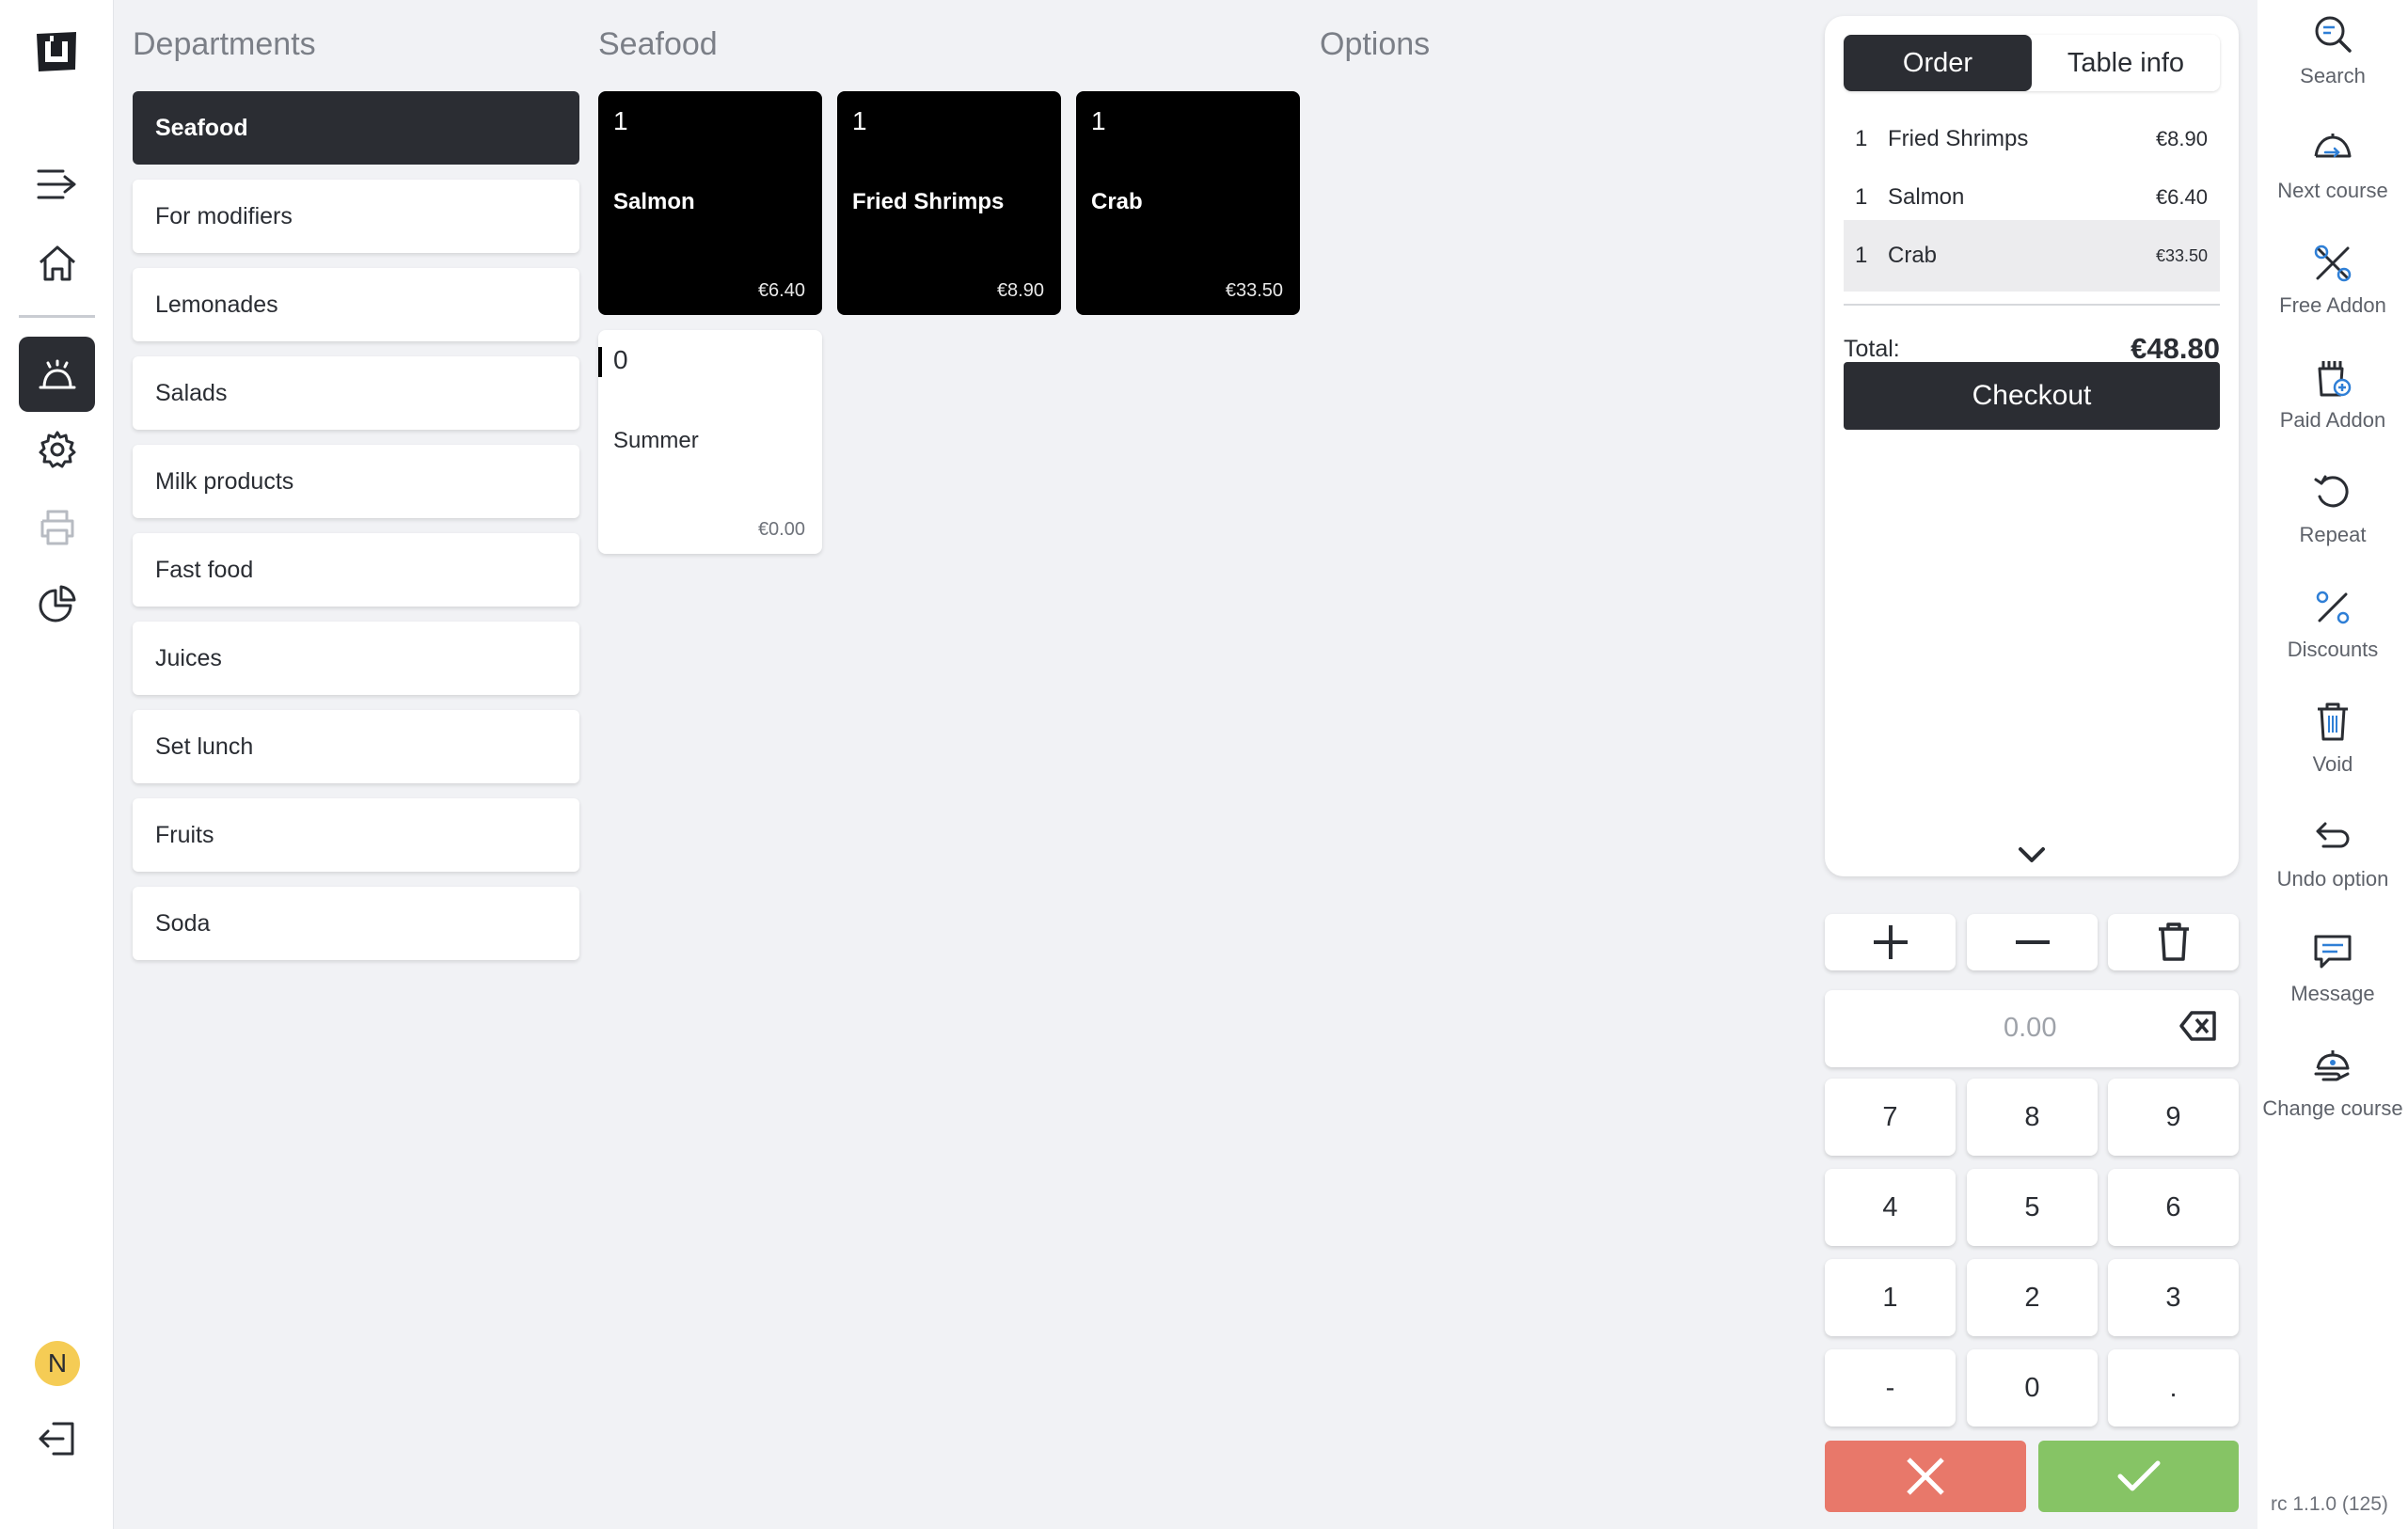 This screenshot has height=1529, width=2408. Describe the element at coordinates (781, 290) in the screenshot. I see `product-price: €6.40` at that location.